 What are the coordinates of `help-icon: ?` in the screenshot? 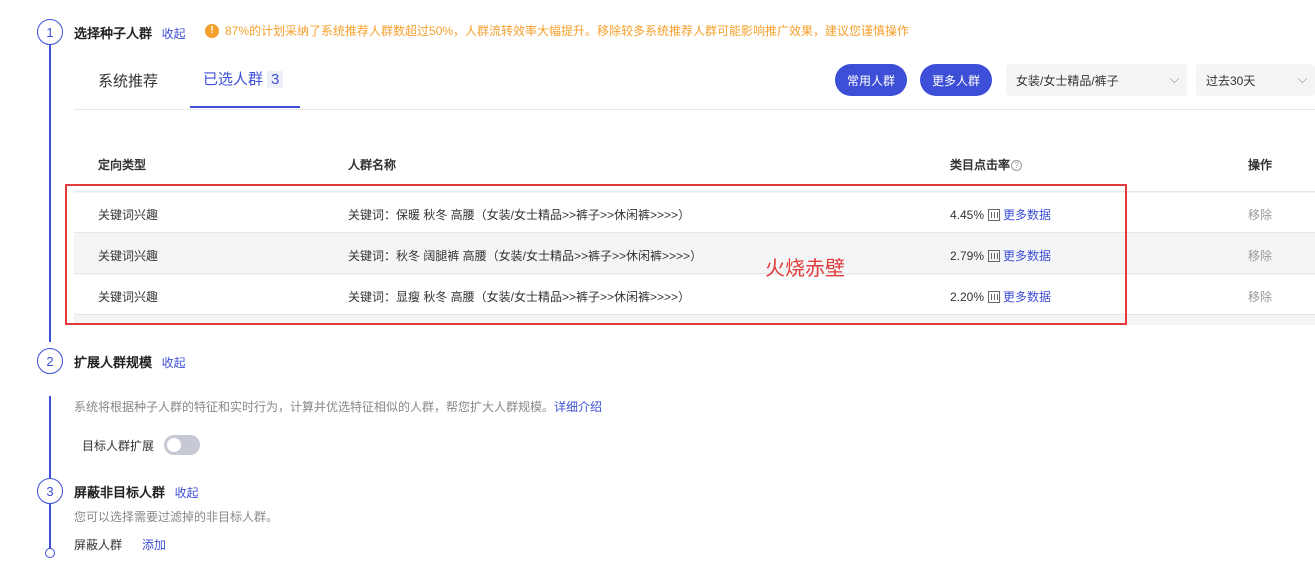 It's located at (1017, 165).